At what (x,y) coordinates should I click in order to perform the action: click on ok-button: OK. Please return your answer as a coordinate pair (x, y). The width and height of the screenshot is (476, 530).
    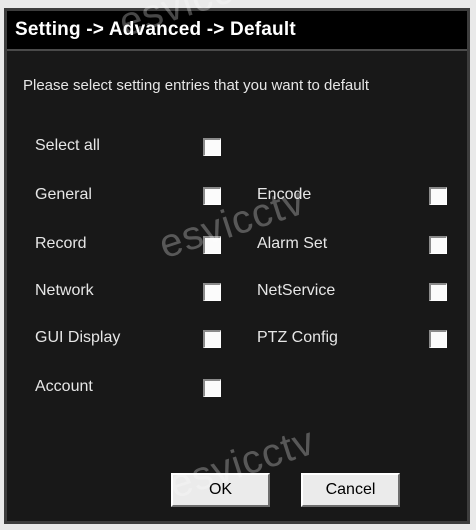
    Looking at the image, I should click on (220, 490).